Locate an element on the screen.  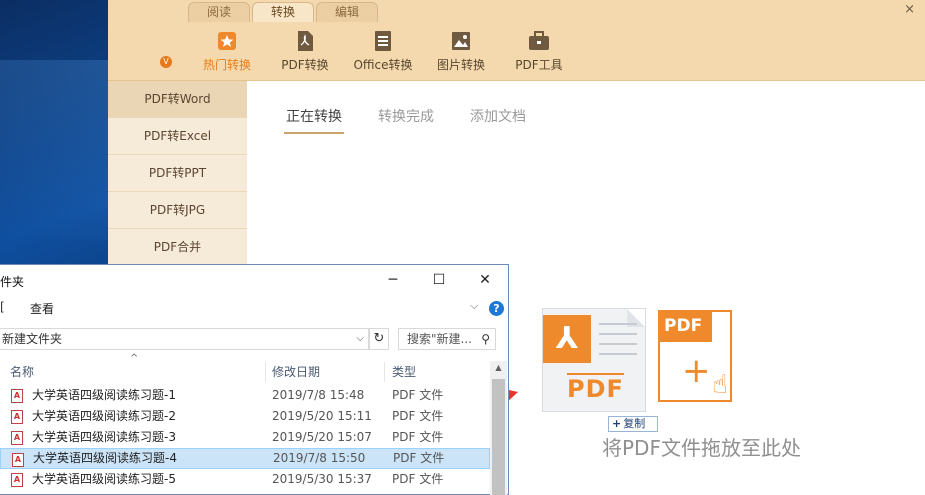
column-header-name: 名称 is located at coordinates (138, 372).